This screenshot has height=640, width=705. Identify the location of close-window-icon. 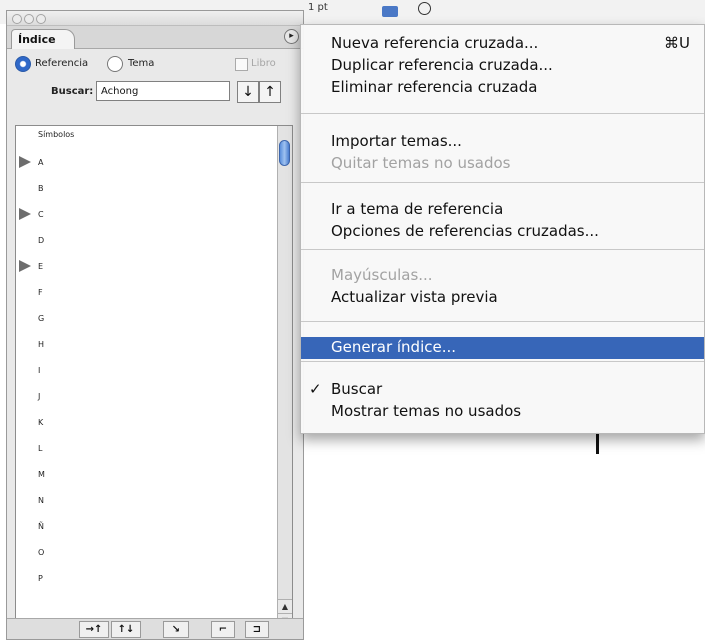
(17, 19).